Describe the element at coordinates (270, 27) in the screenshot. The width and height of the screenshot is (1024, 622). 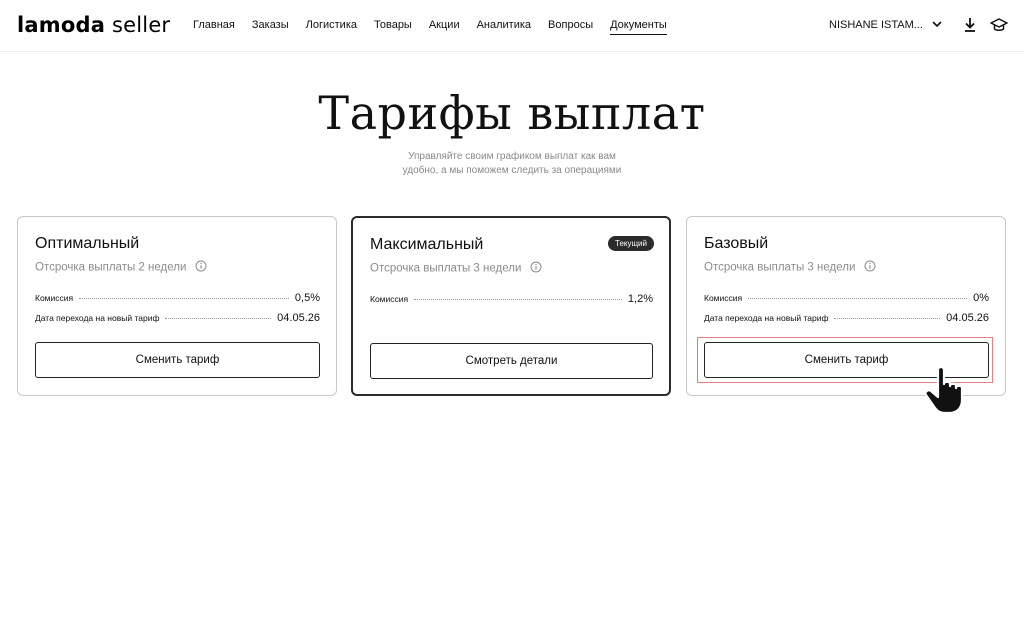
I see `nav-item-orders: Заказы` at that location.